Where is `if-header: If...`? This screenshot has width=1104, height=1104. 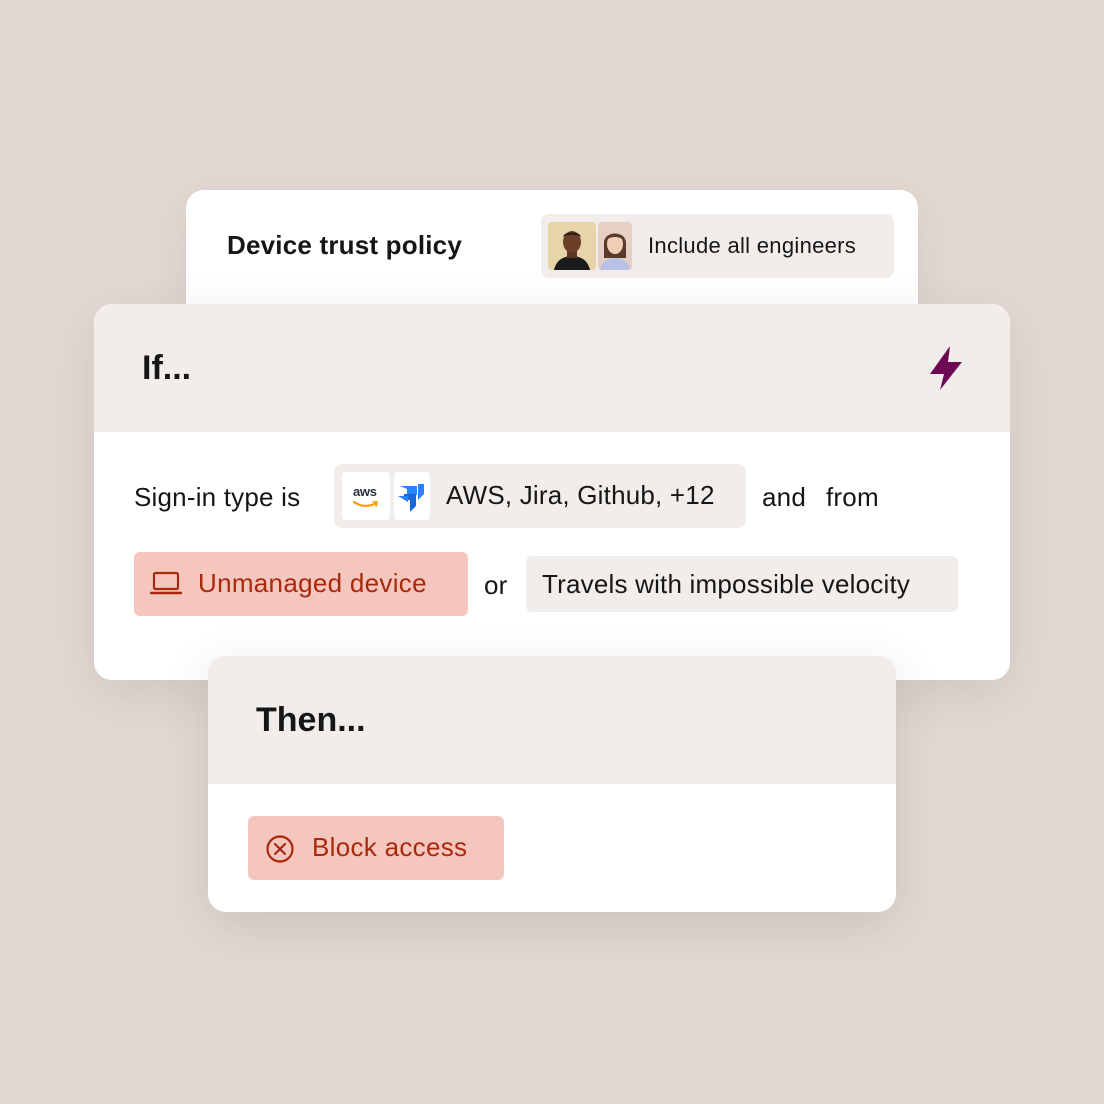
if-header: If... is located at coordinates (552, 368).